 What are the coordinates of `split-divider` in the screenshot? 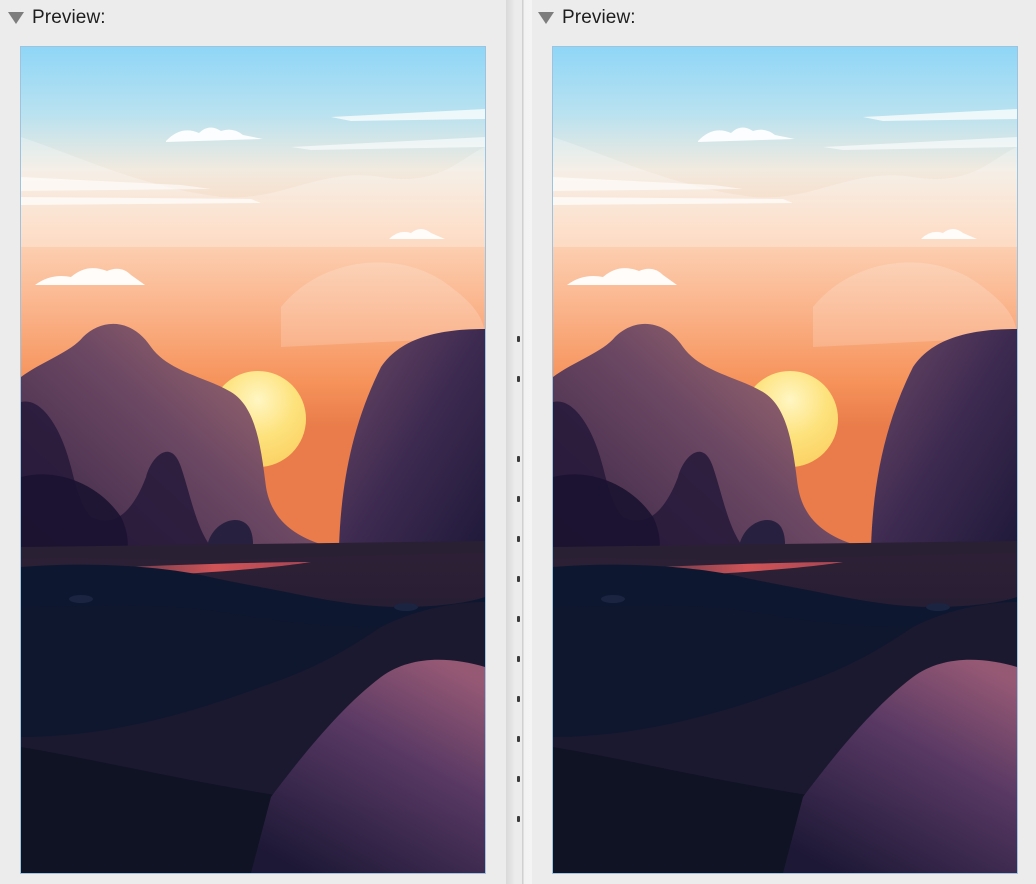 It's located at (519, 442).